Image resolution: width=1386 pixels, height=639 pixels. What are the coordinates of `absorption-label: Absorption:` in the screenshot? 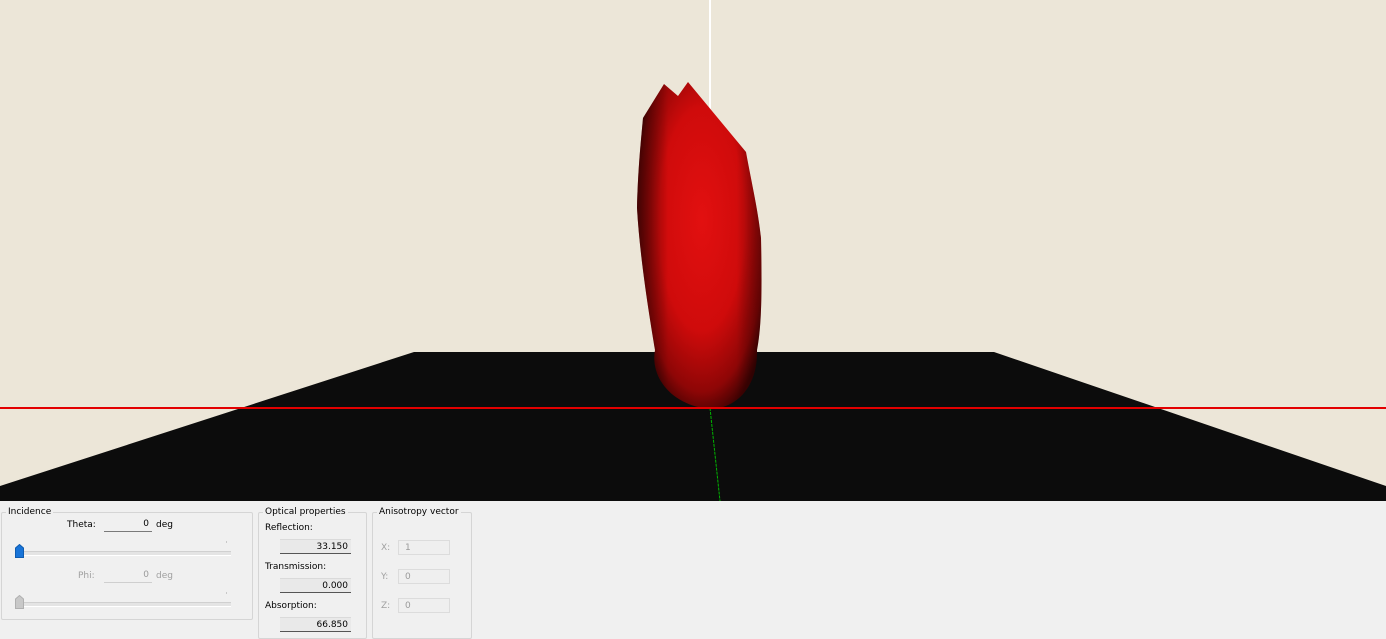 It's located at (291, 606).